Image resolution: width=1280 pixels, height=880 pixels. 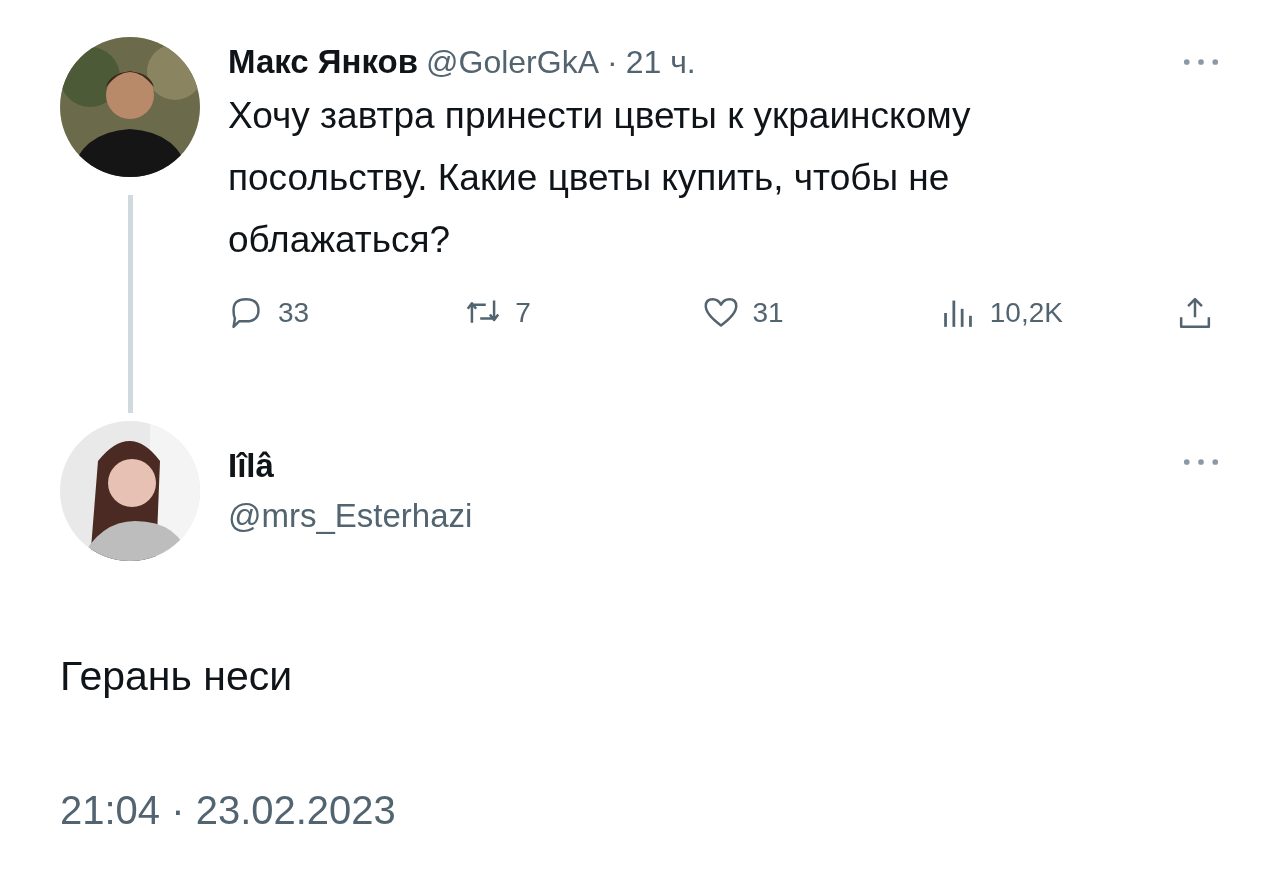 I want to click on tweet-text: Хочу завтра принести цветы к украинскому посольству. Какие цветы купить, чтобы не облажаться?, so click(x=600, y=178).